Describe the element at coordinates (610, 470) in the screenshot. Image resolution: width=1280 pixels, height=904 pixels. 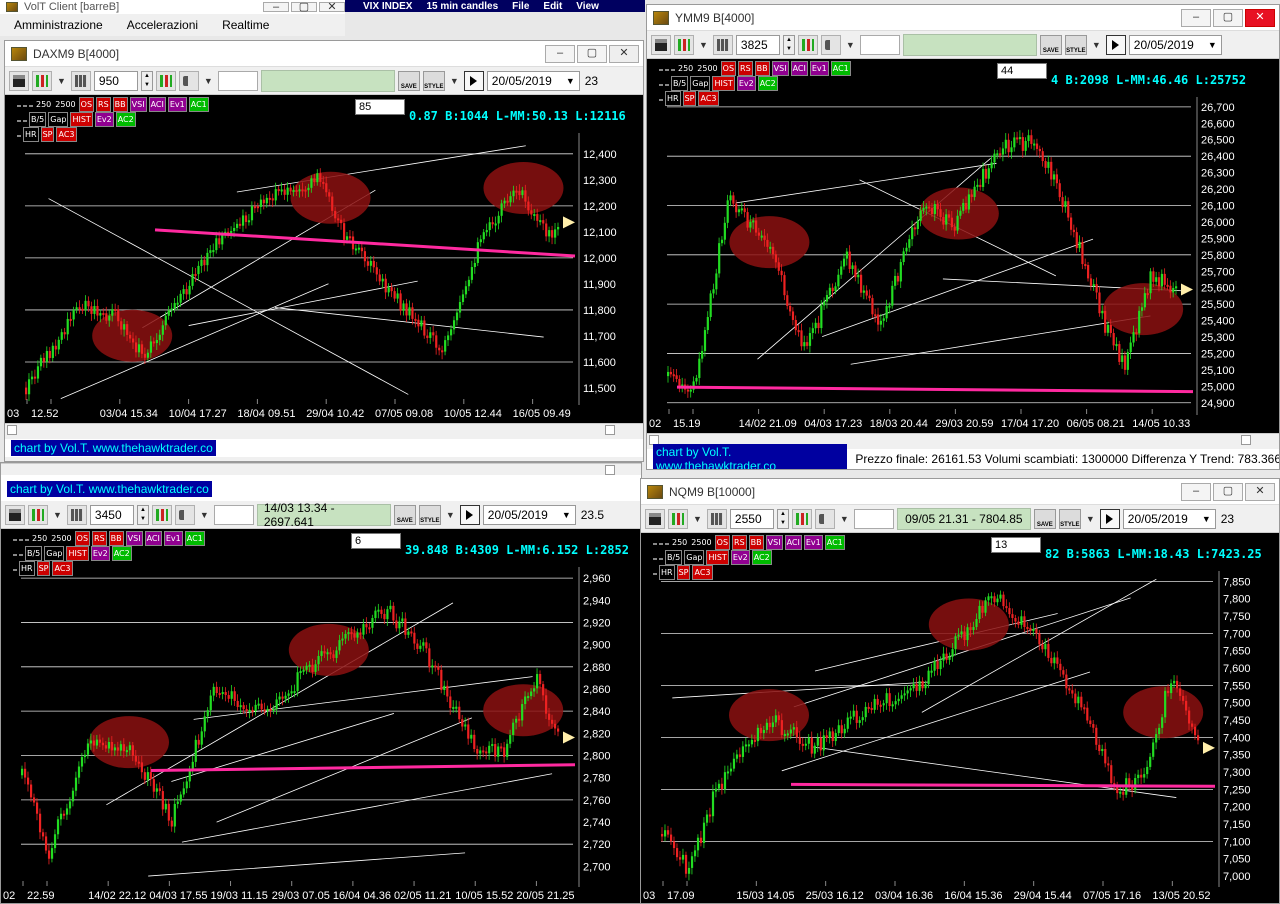
I see `scroll-right-arrow` at that location.